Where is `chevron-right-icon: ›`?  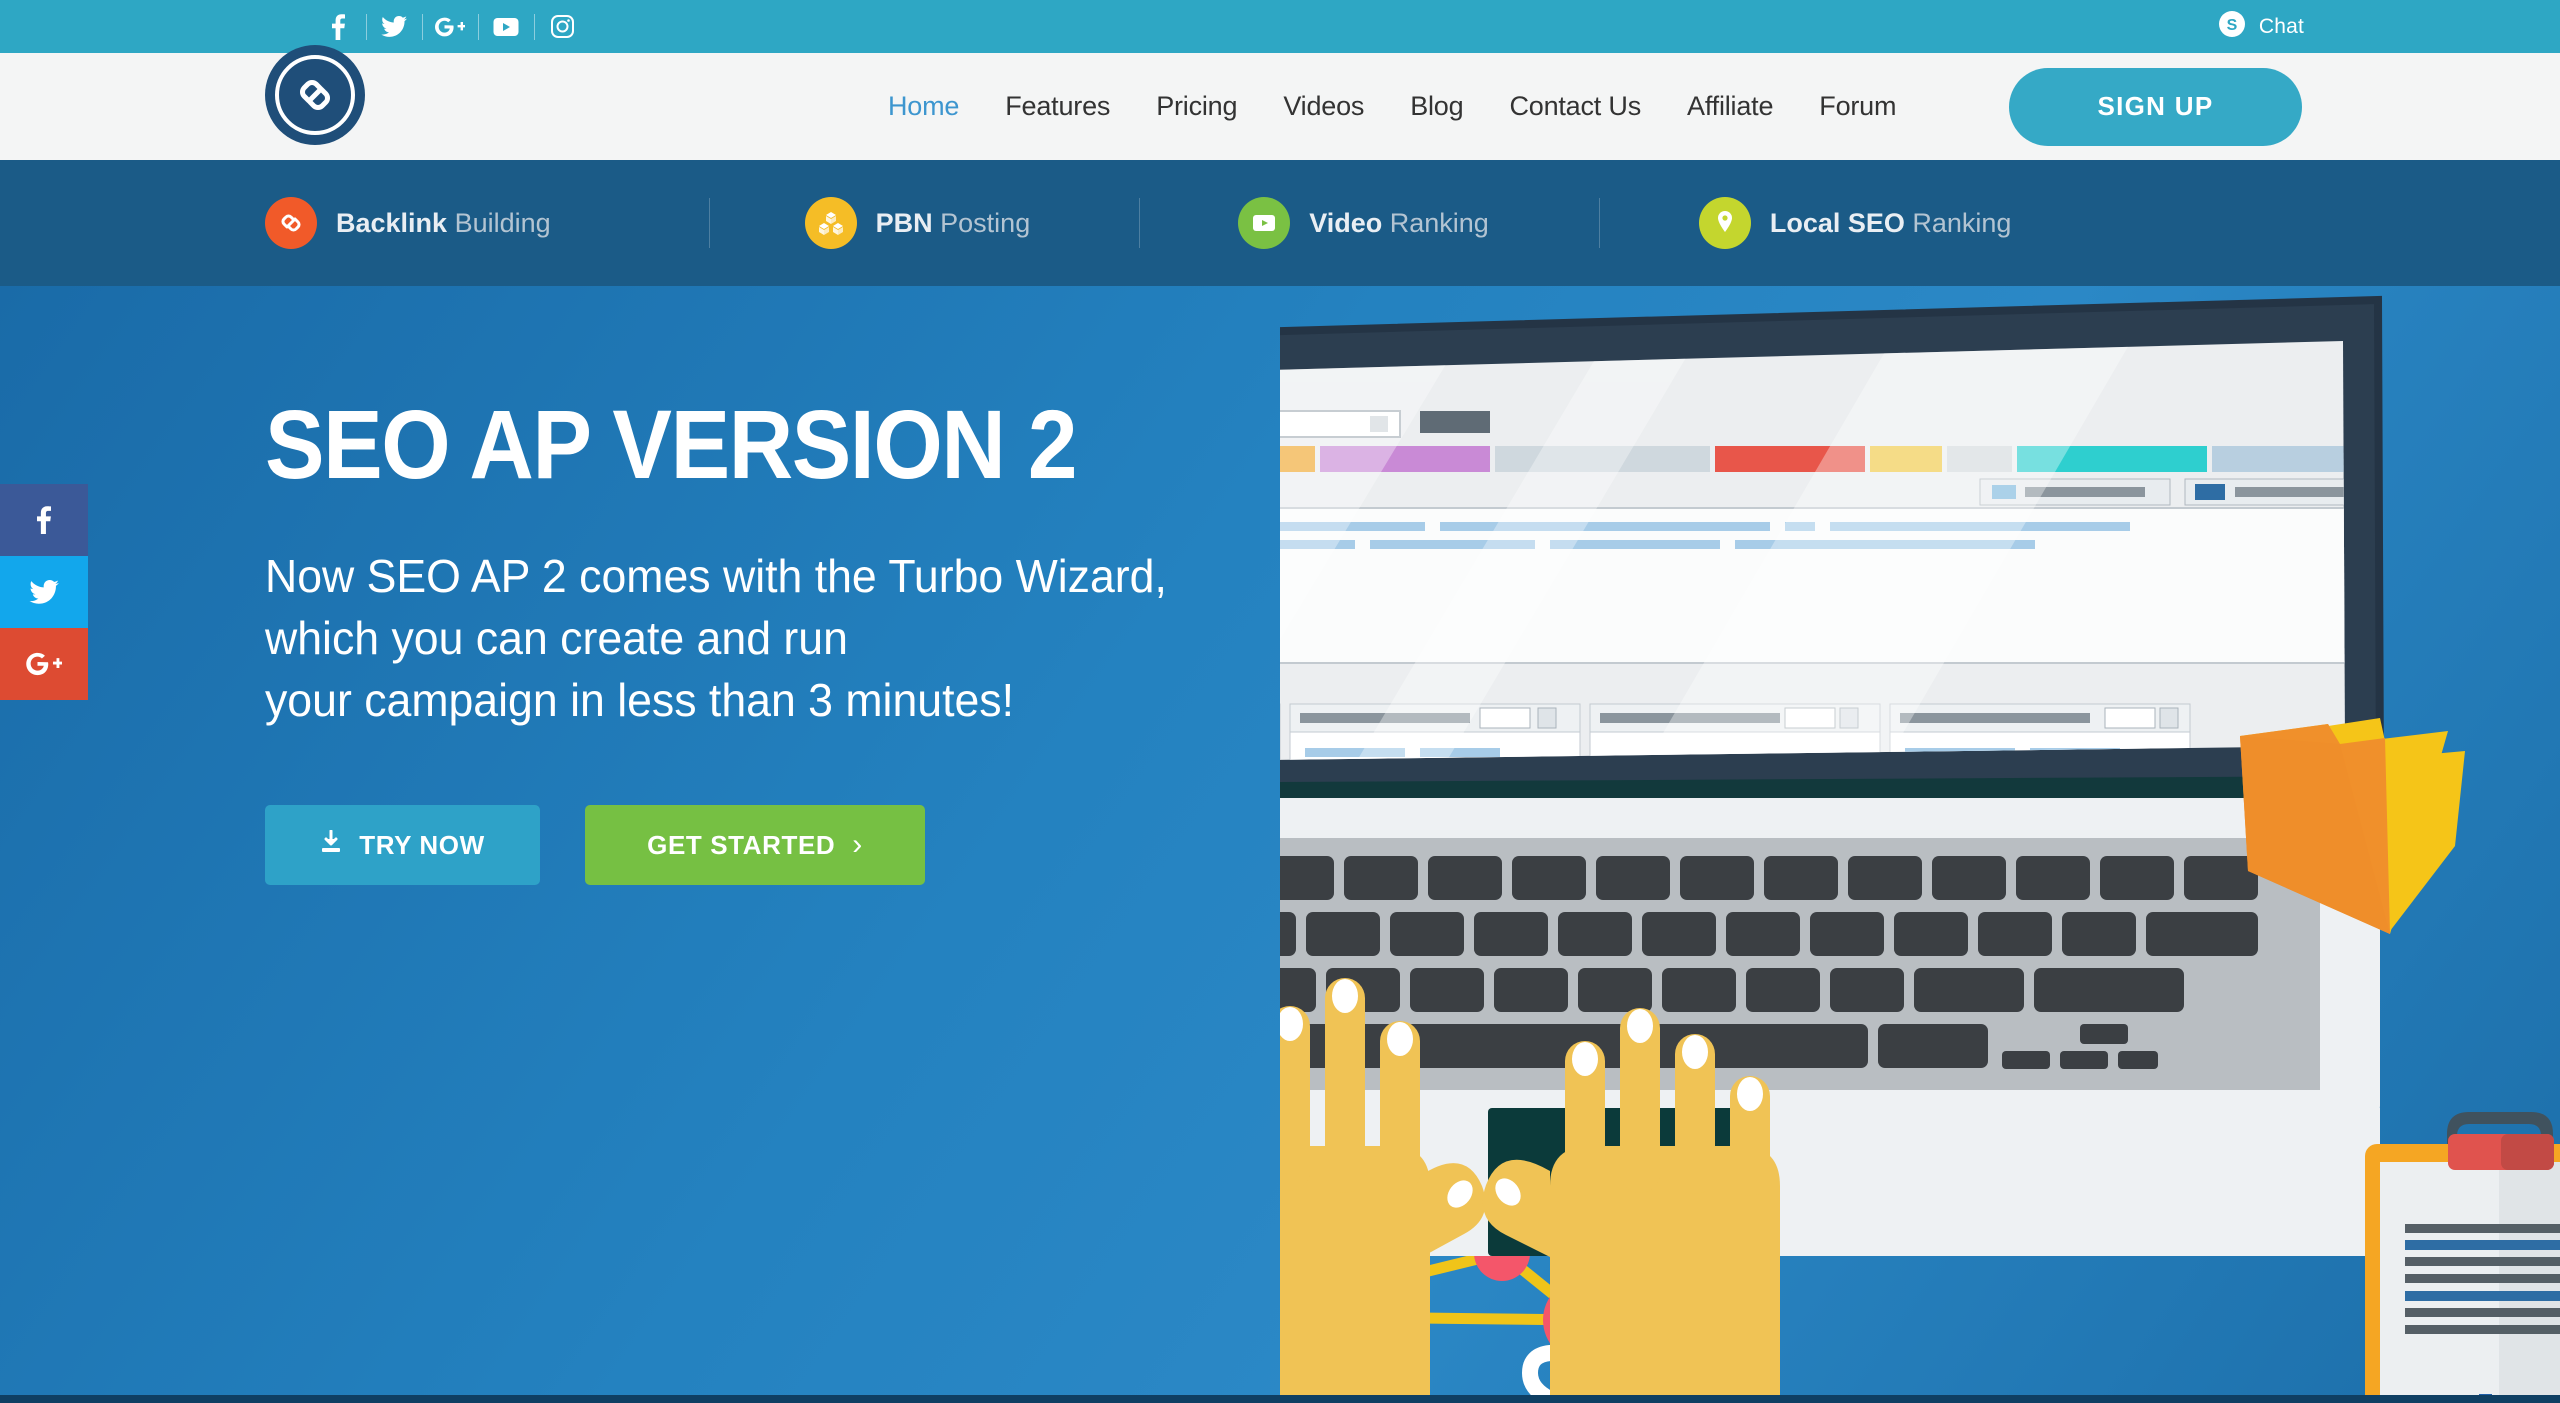 chevron-right-icon: › is located at coordinates (857, 845).